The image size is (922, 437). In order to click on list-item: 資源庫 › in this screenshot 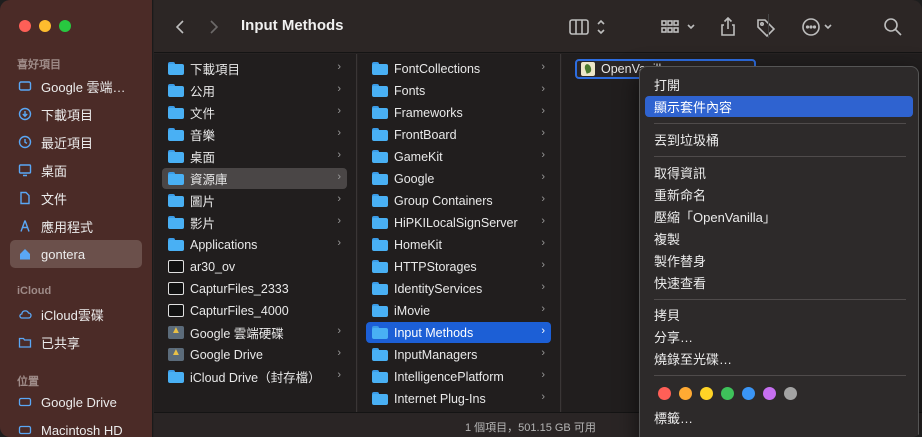, I will do `click(254, 178)`.